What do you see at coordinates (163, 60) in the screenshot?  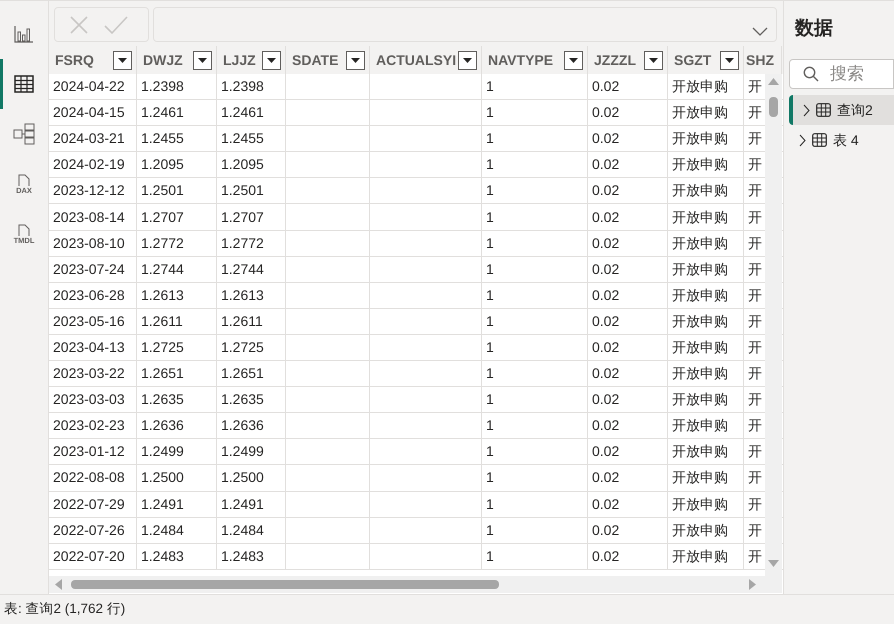 I see `column-header: DWJZ` at bounding box center [163, 60].